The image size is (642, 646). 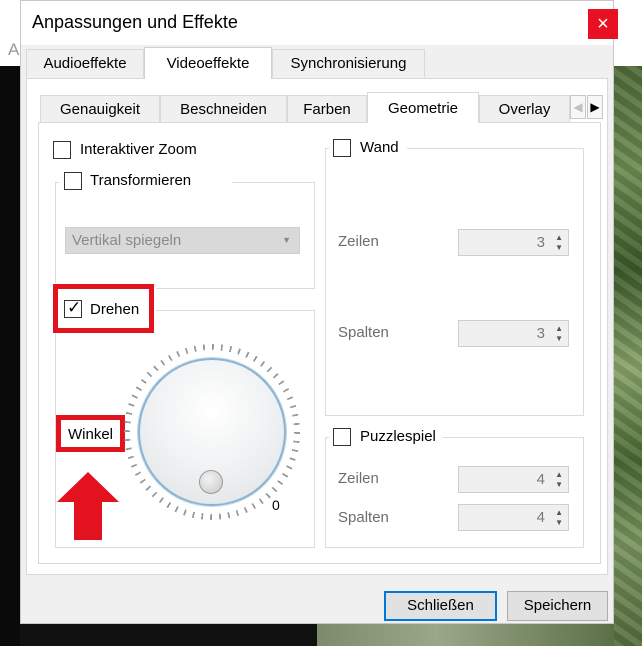 I want to click on puzzle-label: Puzzlespiel, so click(x=398, y=436).